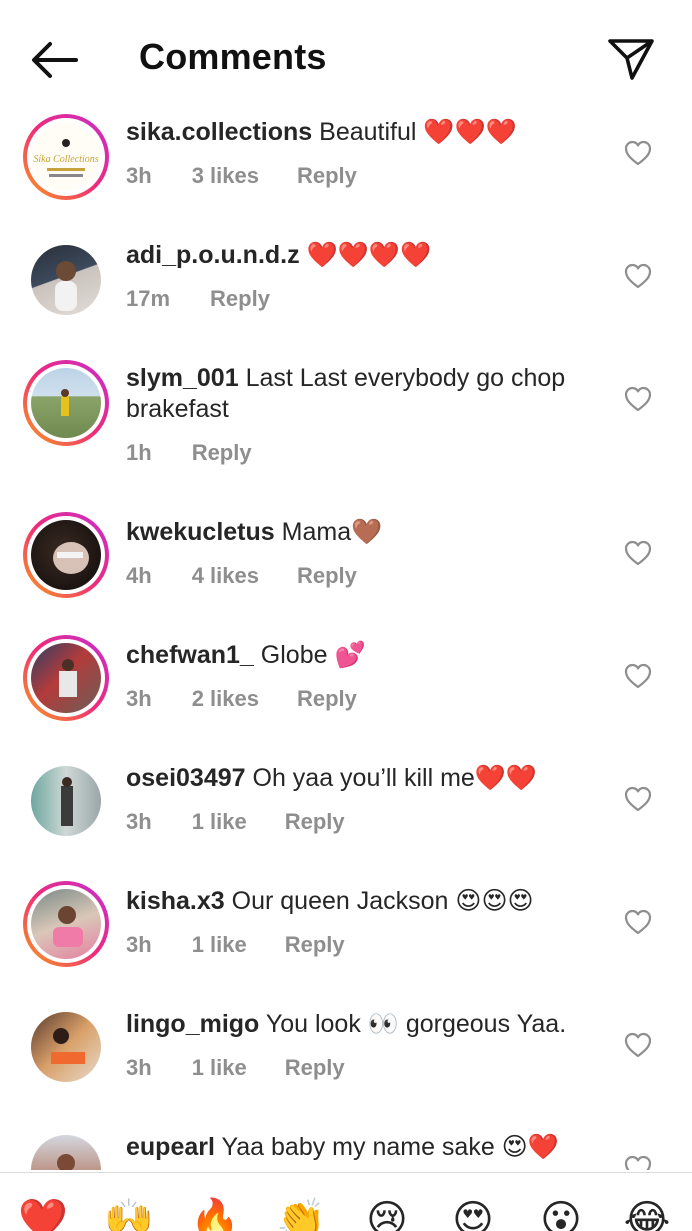 Image resolution: width=692 pixels, height=1231 pixels. I want to click on comment-text: osei03497 Oh yaa you’ll kill me❤️❤️, so click(361, 778).